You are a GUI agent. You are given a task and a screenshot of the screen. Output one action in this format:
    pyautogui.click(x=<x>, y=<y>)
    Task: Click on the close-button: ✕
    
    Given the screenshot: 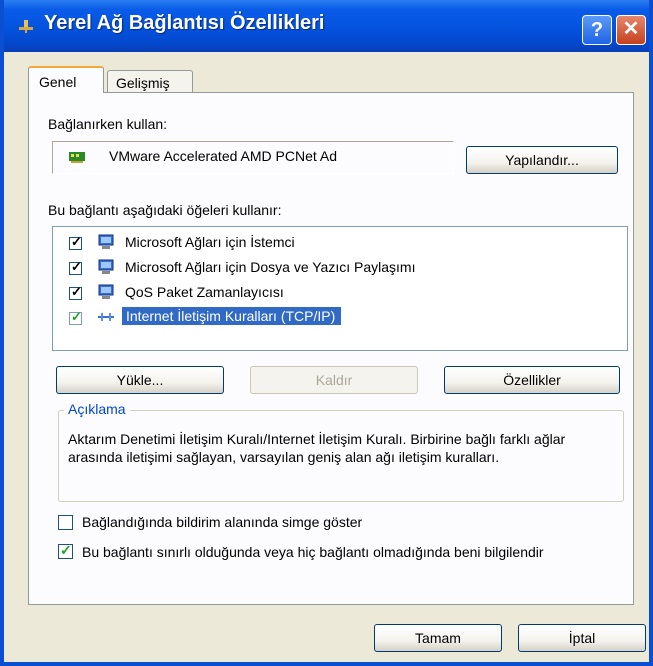 What is the action you would take?
    pyautogui.click(x=631, y=30)
    